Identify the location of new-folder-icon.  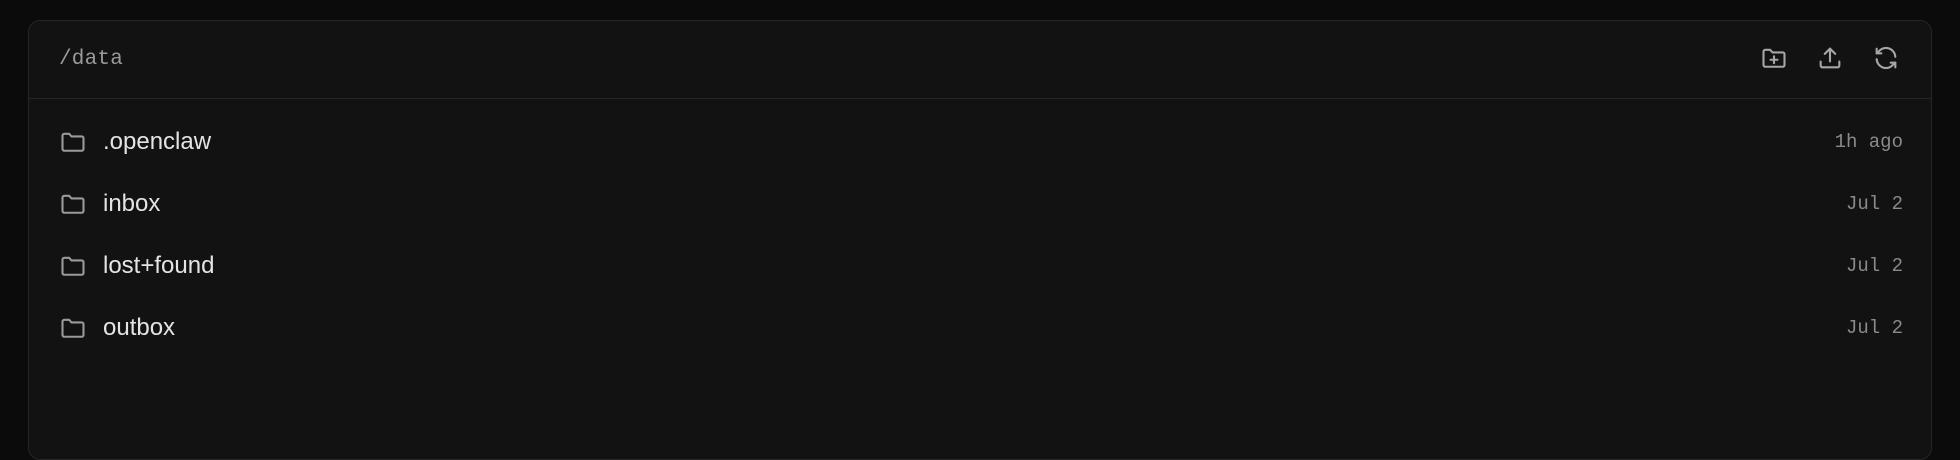
(1774, 59).